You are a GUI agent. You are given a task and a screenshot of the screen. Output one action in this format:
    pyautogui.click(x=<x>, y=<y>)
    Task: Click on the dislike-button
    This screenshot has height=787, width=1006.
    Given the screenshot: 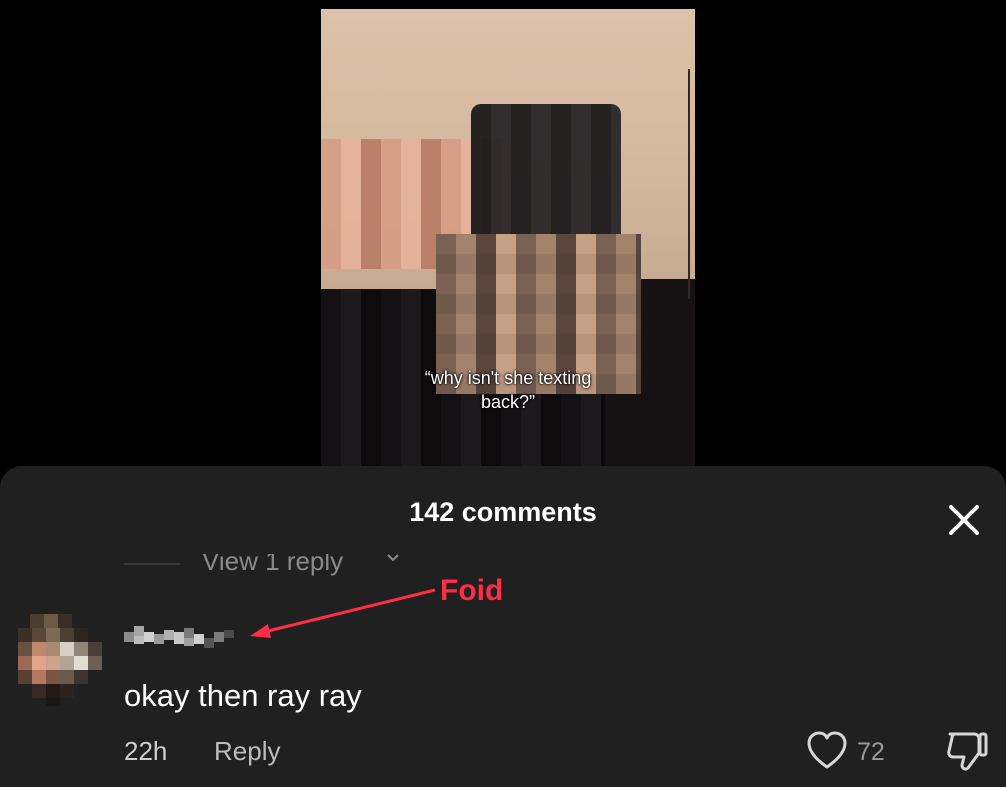 What is the action you would take?
    pyautogui.click(x=967, y=751)
    